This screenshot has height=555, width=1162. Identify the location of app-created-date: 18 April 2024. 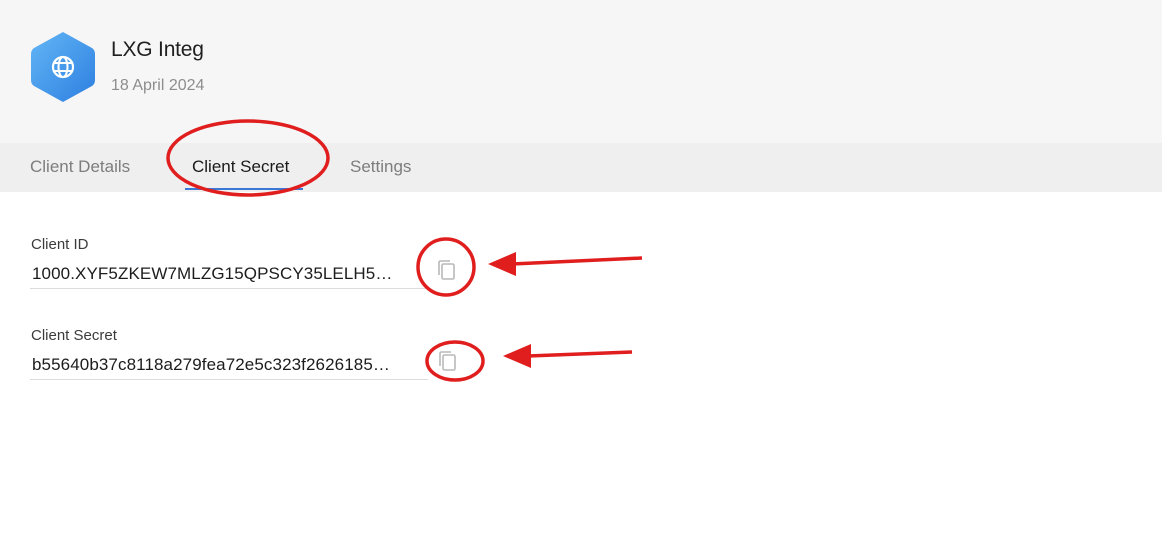
(158, 85).